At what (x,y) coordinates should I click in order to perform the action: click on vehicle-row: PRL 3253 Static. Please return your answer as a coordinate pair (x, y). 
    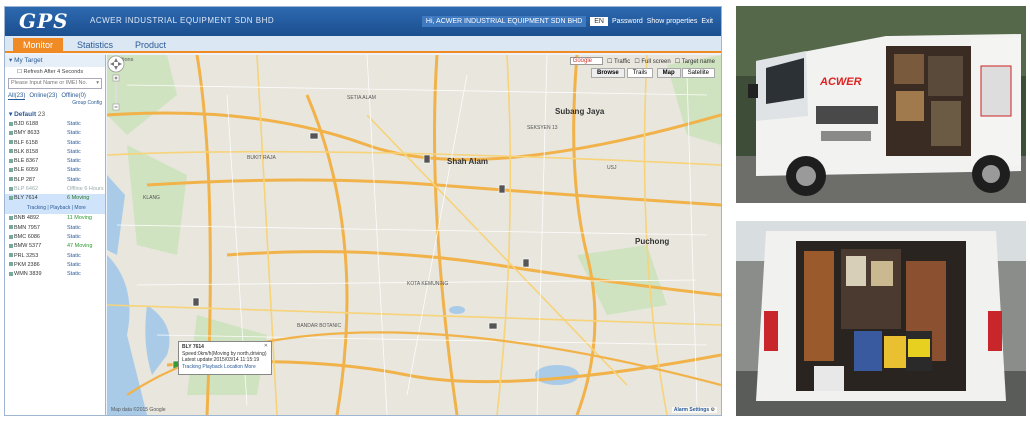
    Looking at the image, I should click on (55, 256).